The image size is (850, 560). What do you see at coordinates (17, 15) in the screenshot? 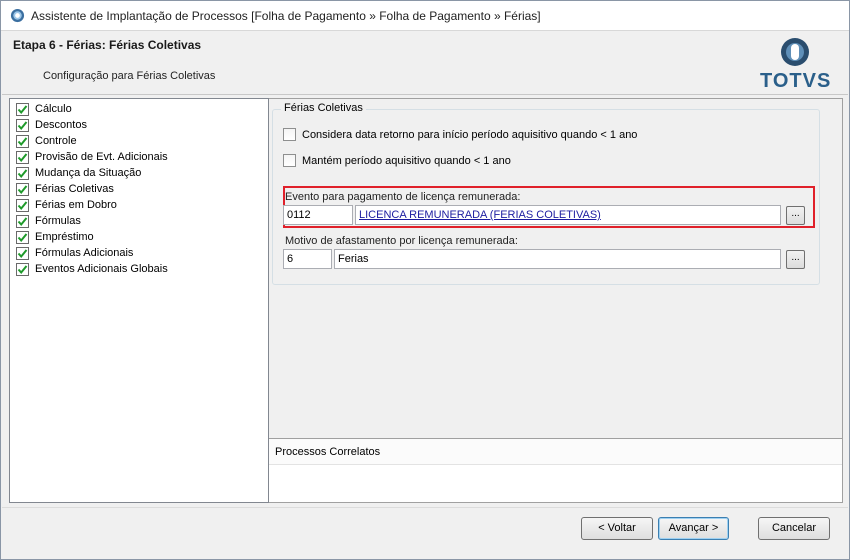
I see `app-icon` at bounding box center [17, 15].